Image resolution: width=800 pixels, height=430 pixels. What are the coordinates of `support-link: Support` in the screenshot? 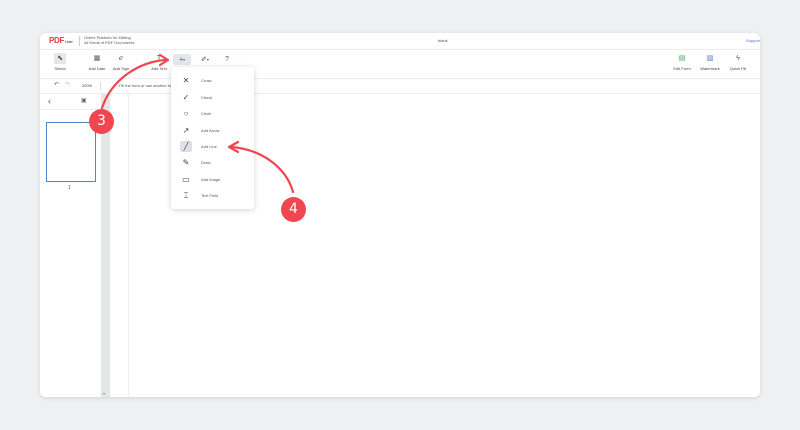 It's located at (753, 40).